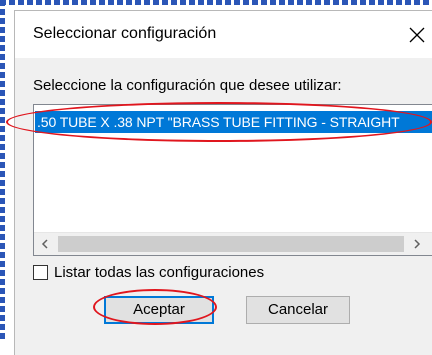 The image size is (432, 355). What do you see at coordinates (159, 272) in the screenshot?
I see `list-all-label: Listar todas las configuraciones` at bounding box center [159, 272].